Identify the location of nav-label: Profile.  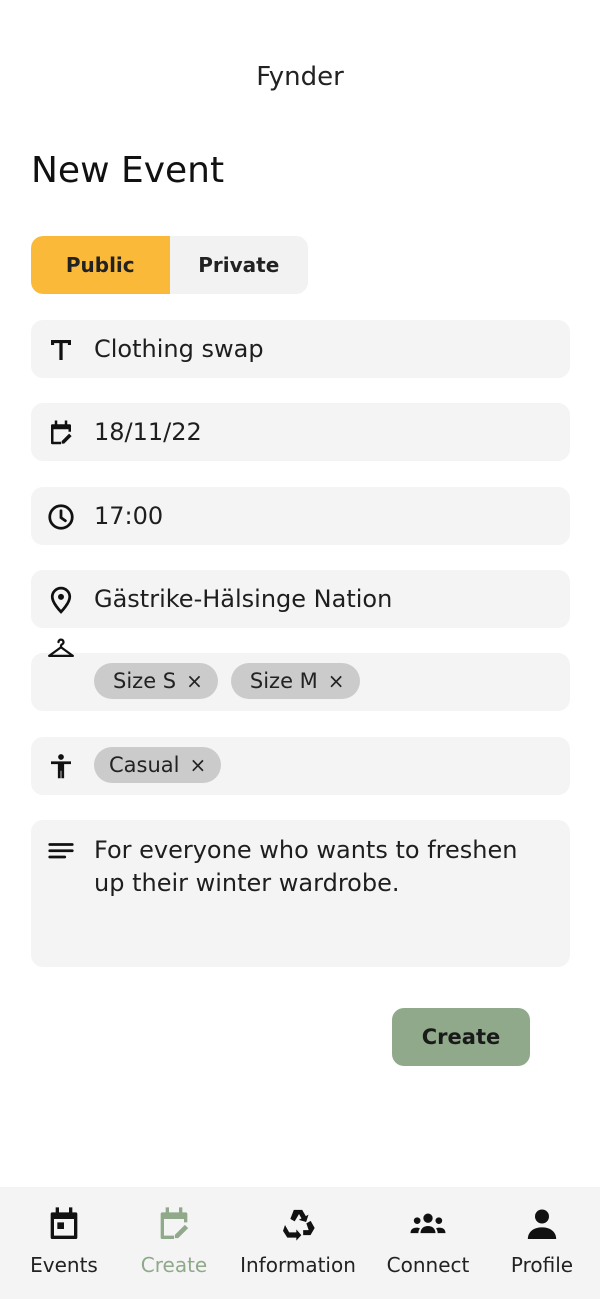
(542, 1265).